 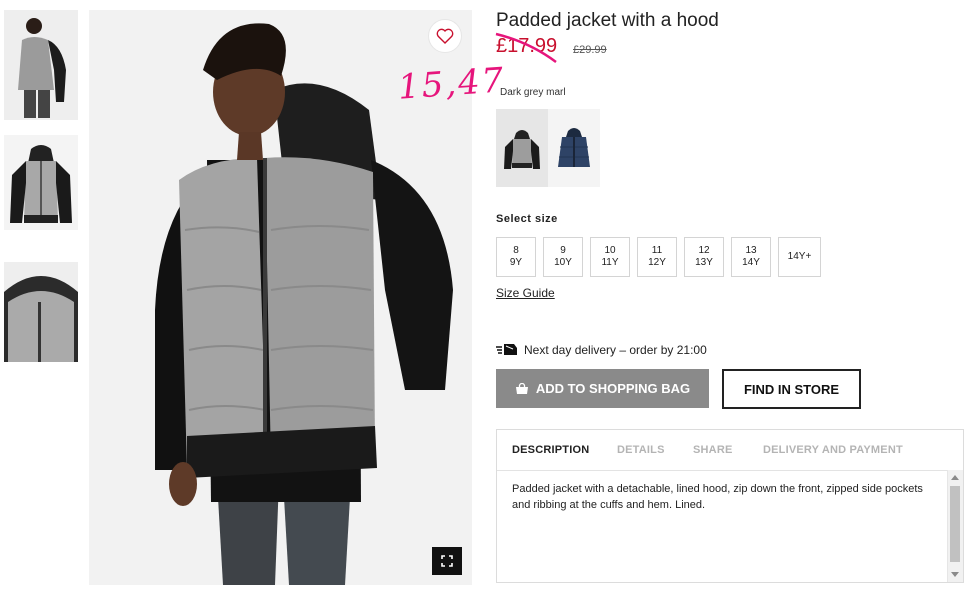 What do you see at coordinates (550, 450) in the screenshot?
I see `tab-description: DESCRIPTION` at bounding box center [550, 450].